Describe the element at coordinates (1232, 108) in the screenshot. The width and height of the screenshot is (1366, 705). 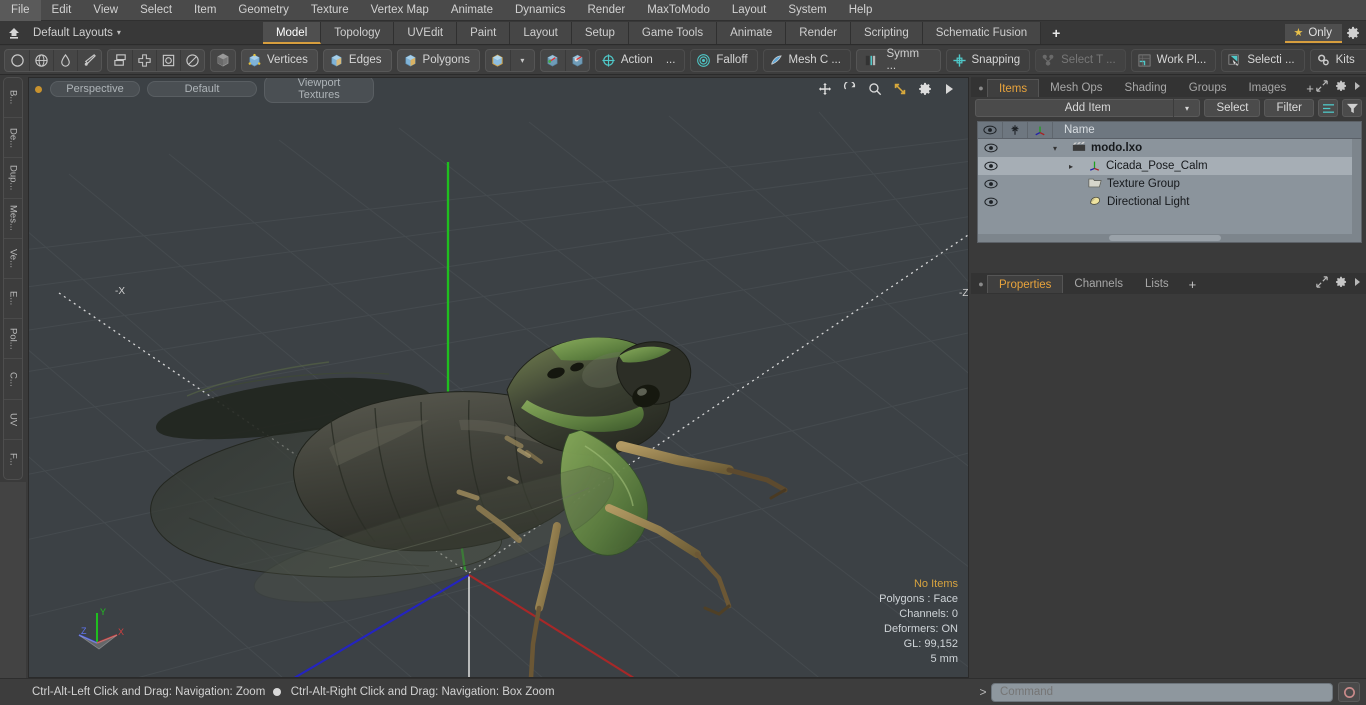
I see `select-button: Select` at that location.